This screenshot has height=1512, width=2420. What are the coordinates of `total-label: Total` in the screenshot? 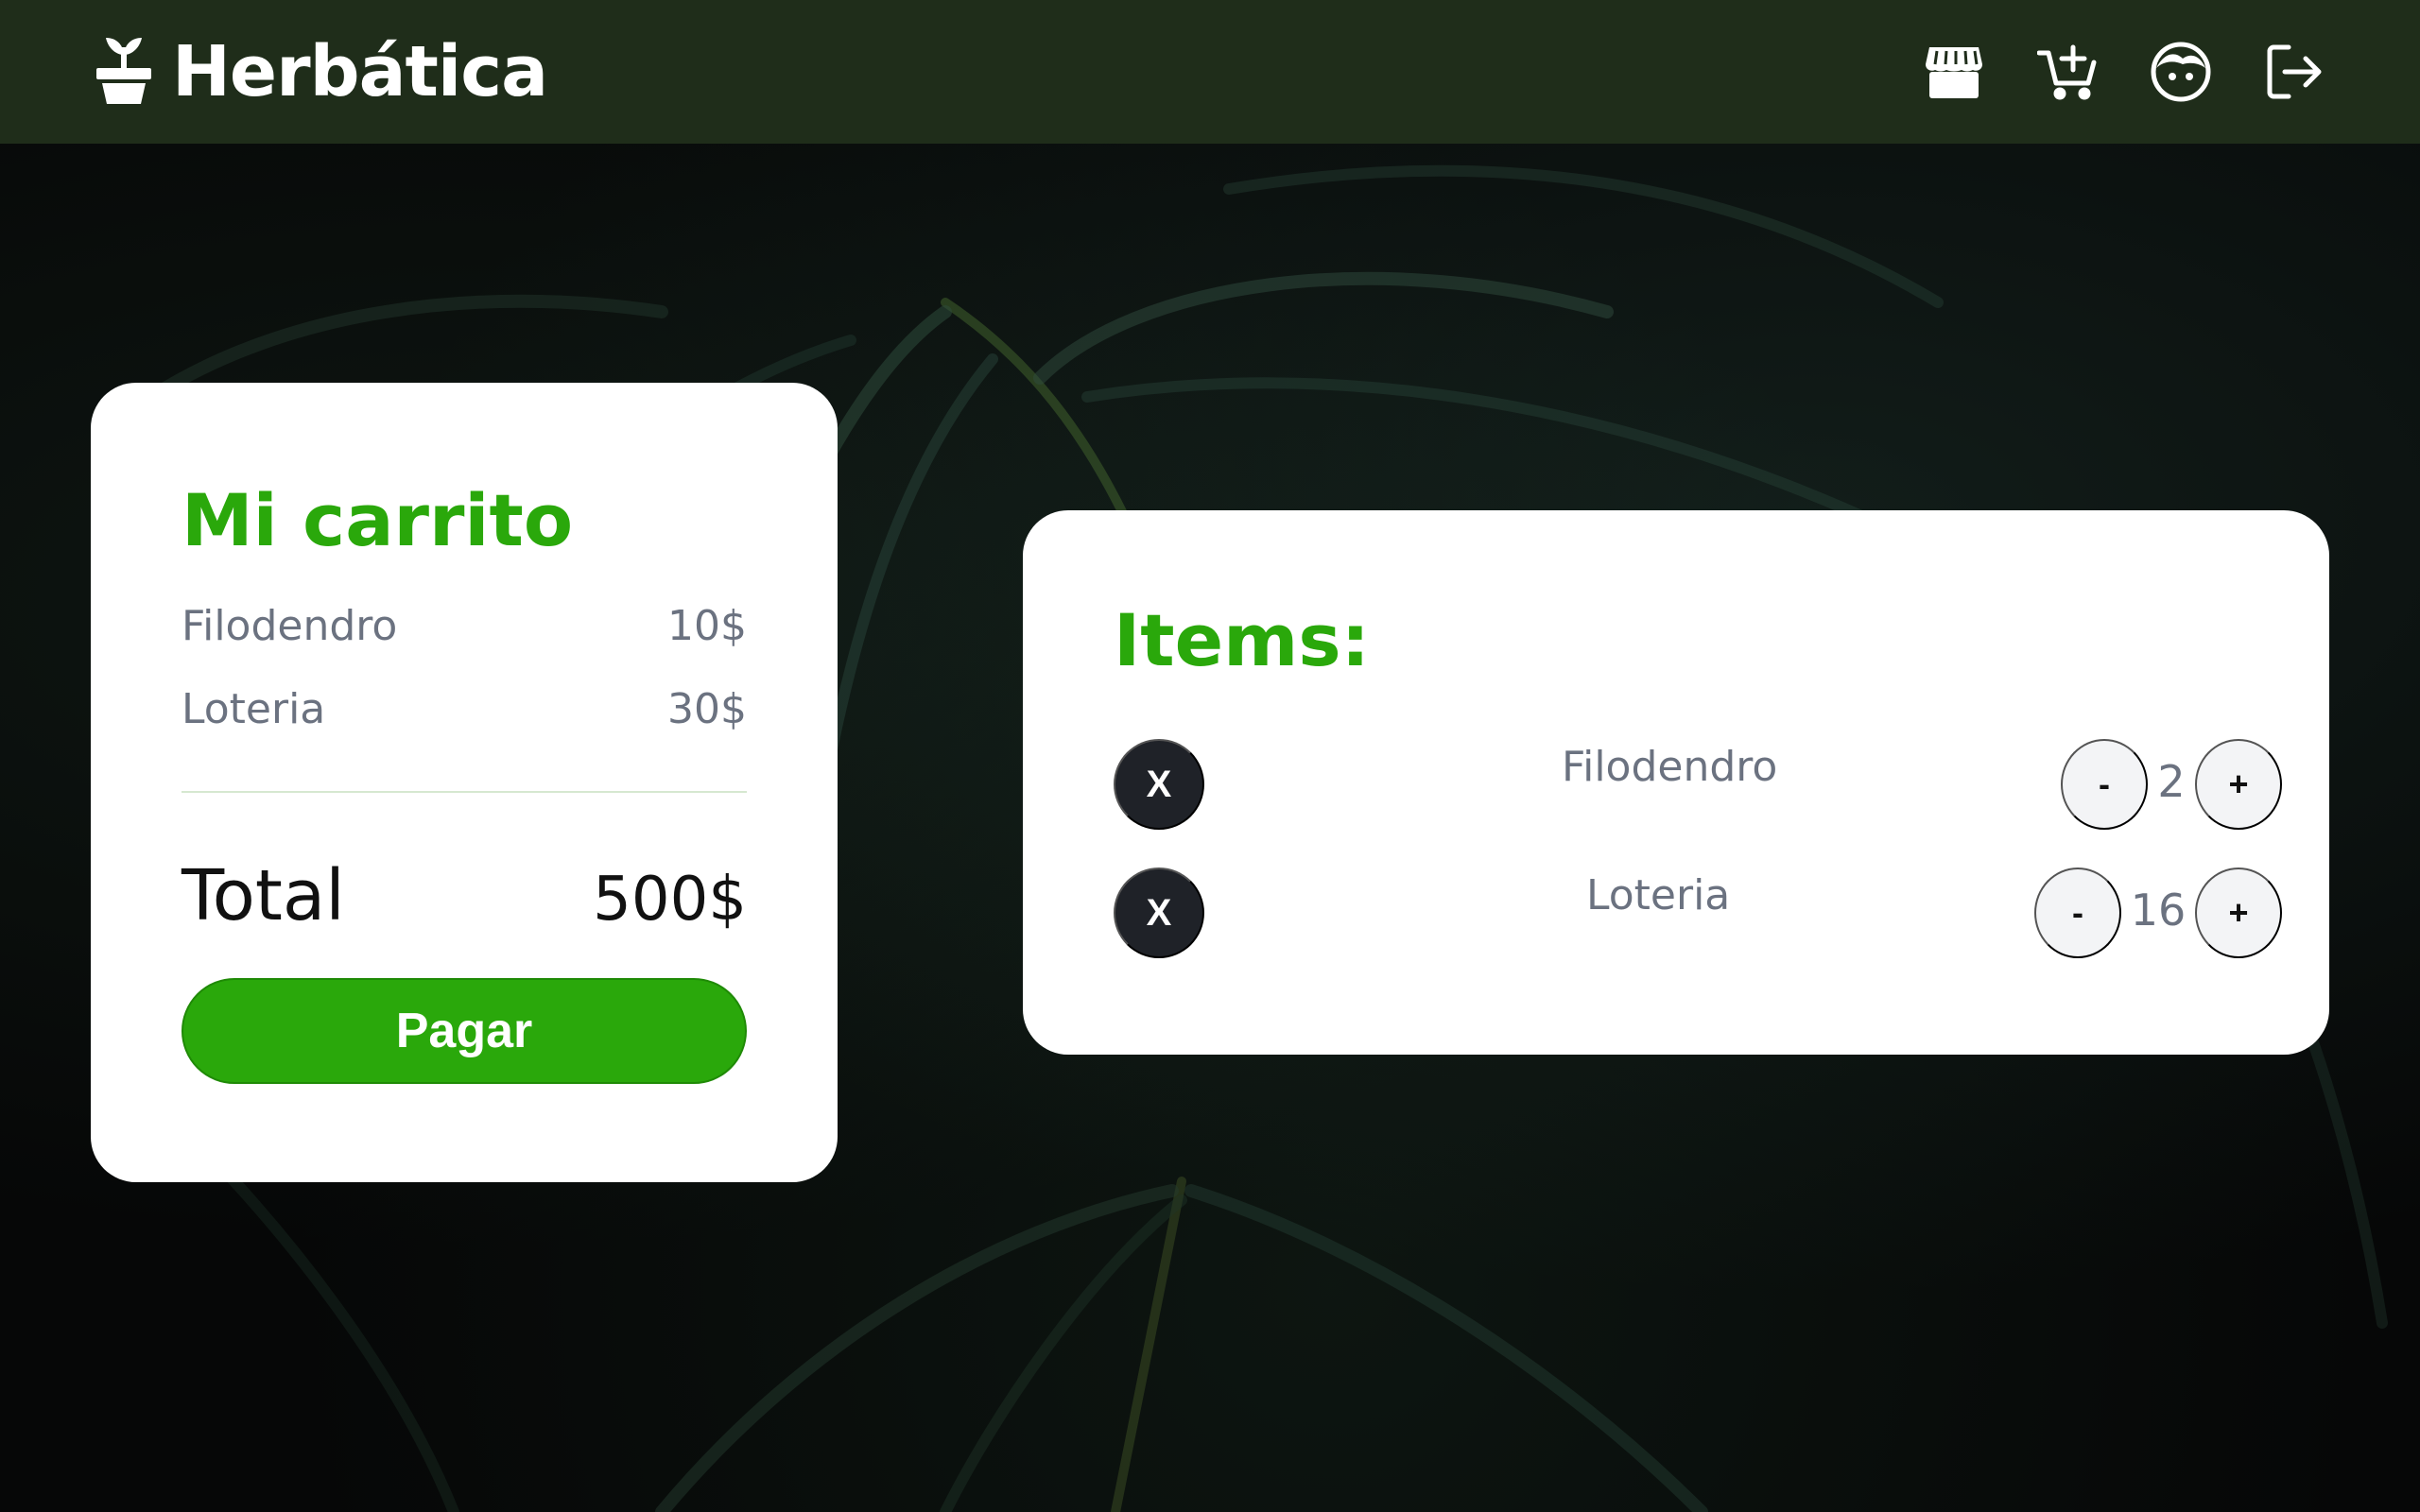 It's located at (263, 895).